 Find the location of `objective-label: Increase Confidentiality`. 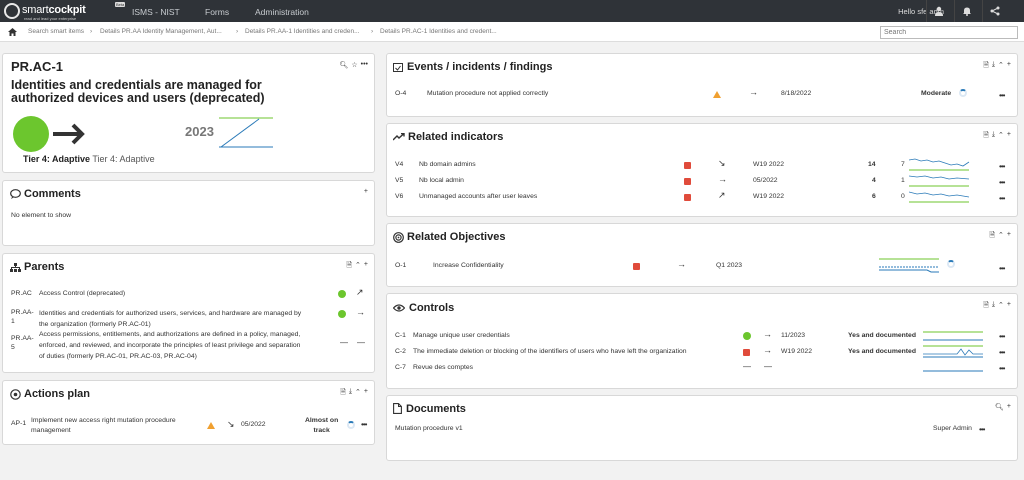

objective-label: Increase Confidentiality is located at coordinates (468, 265).